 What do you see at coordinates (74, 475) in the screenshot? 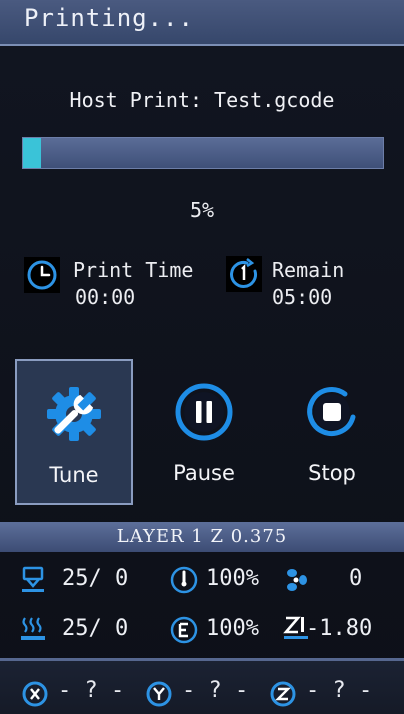
I see `tune-label: Tune` at bounding box center [74, 475].